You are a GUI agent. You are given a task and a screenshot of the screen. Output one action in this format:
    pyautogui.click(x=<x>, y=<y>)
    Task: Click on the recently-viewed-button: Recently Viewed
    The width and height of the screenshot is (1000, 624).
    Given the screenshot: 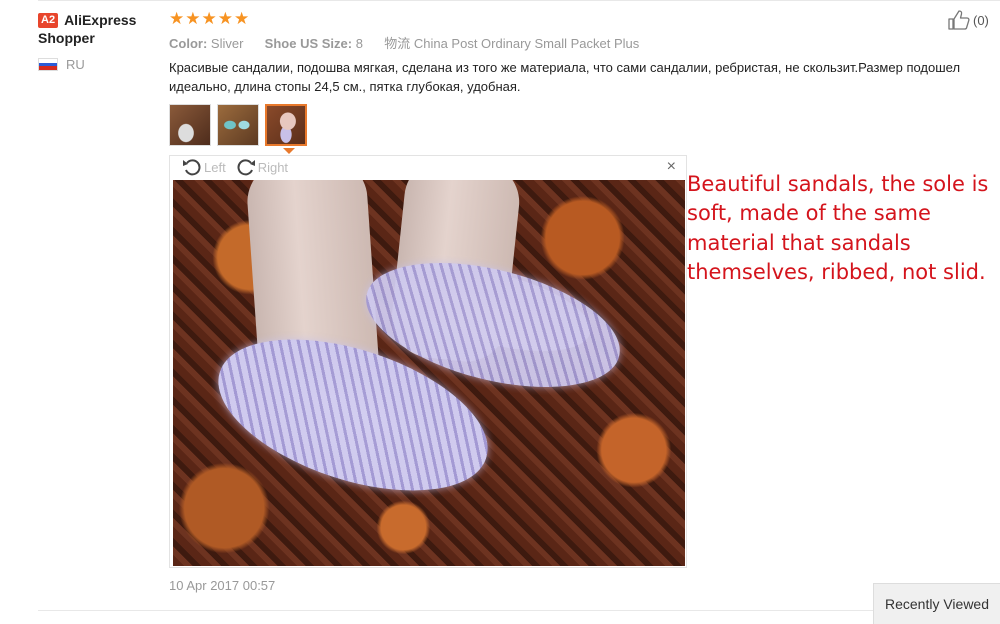 What is the action you would take?
    pyautogui.click(x=936, y=603)
    